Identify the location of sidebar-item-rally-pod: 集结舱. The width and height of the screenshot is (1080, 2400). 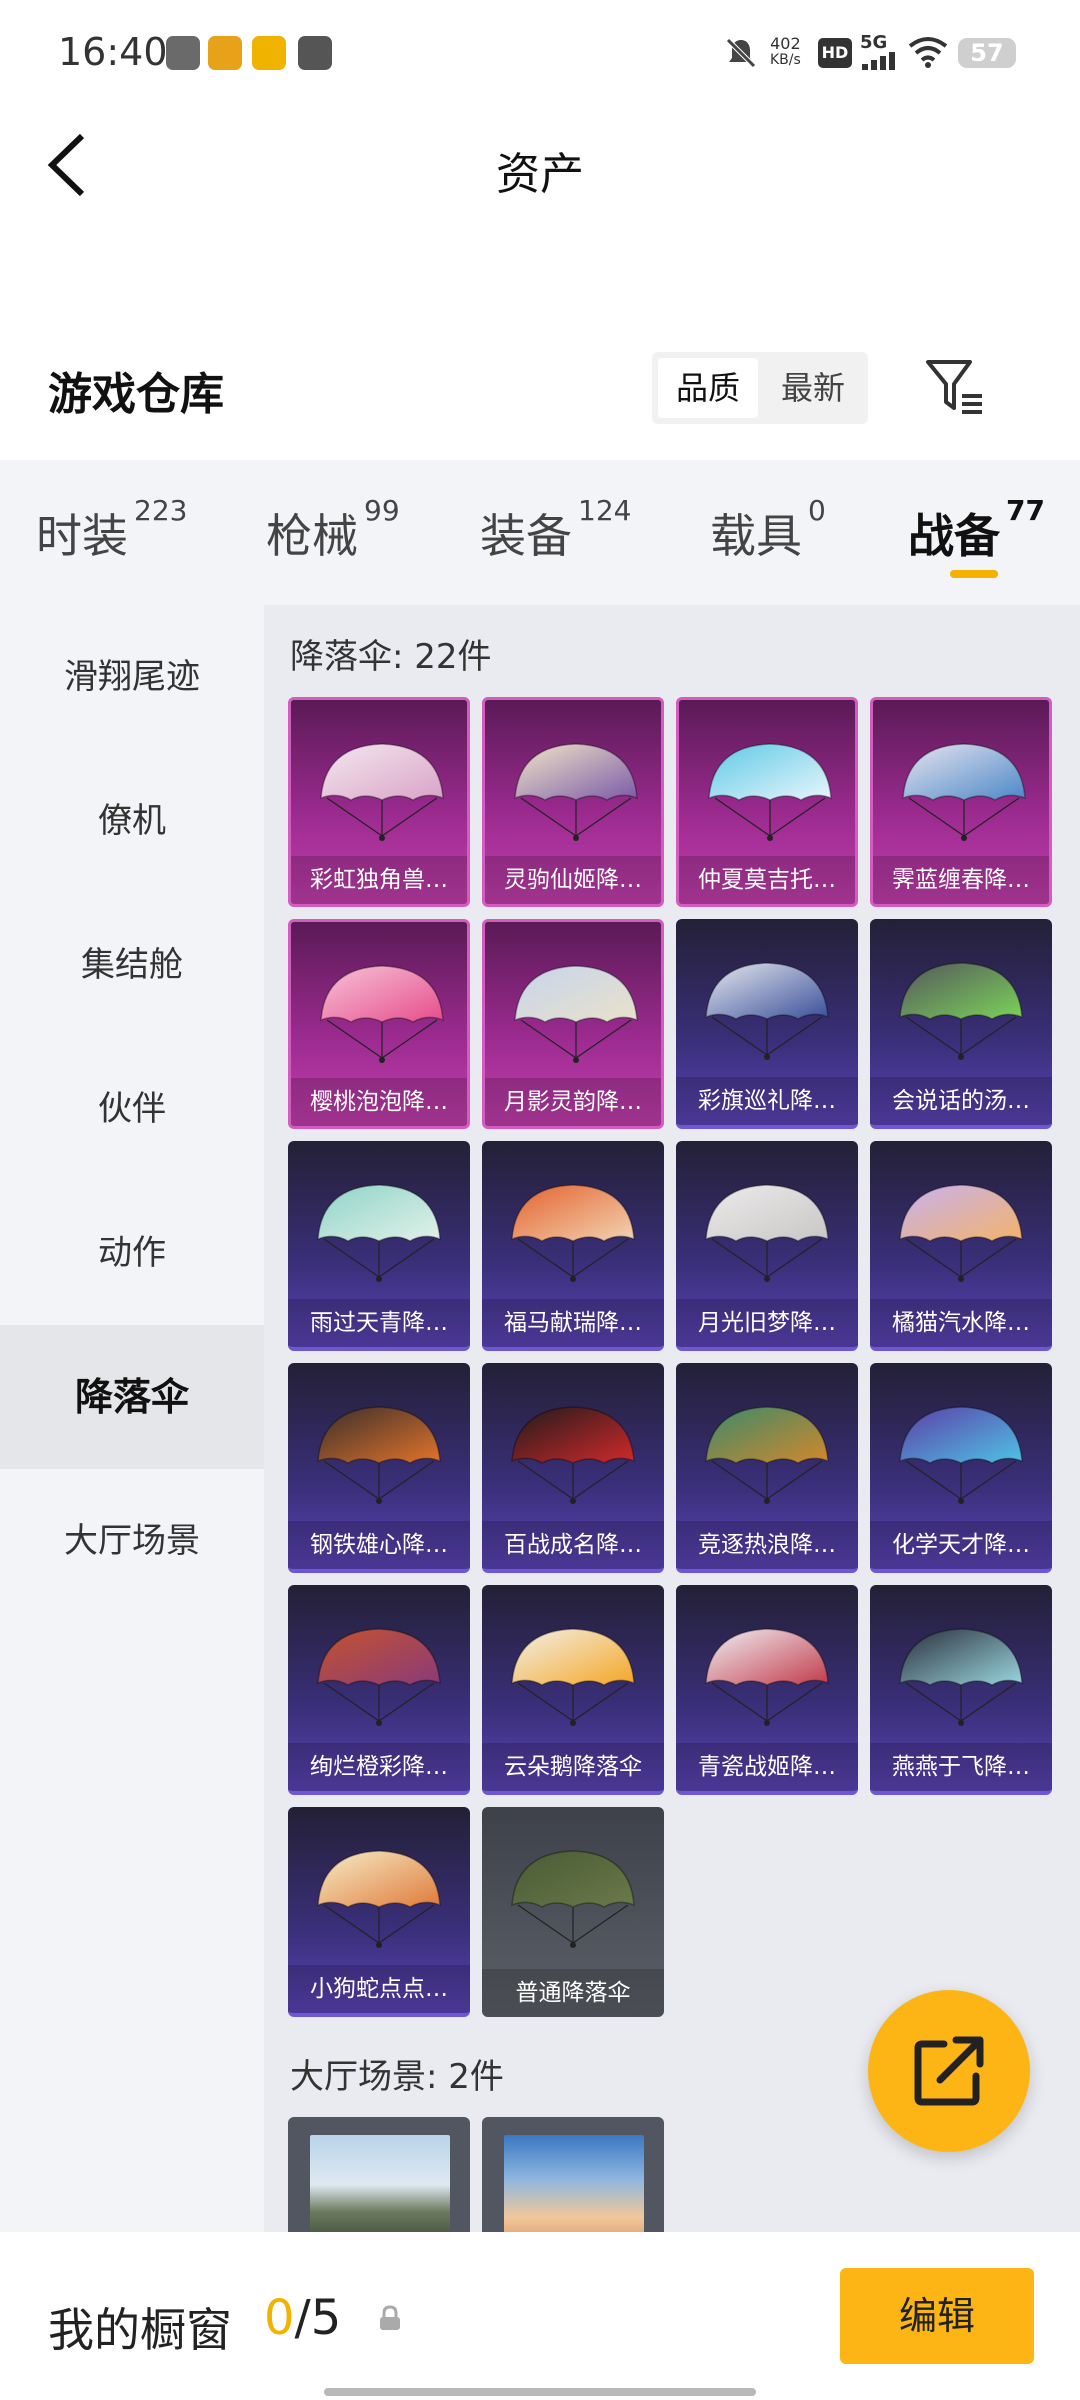
(132, 965).